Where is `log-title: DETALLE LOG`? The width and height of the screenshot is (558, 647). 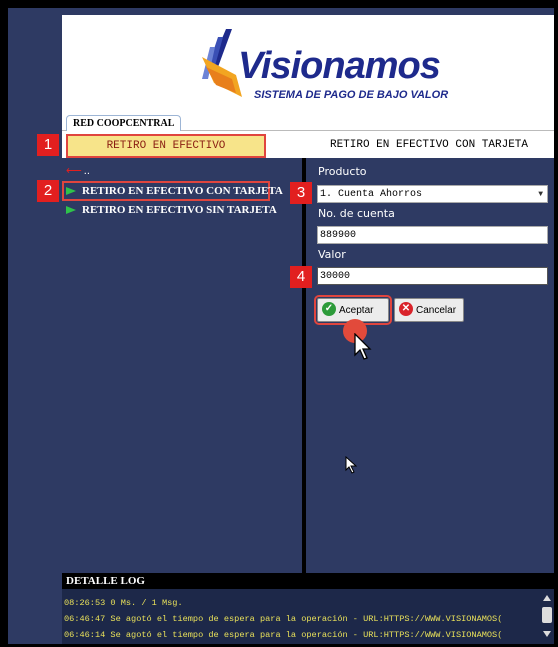 log-title: DETALLE LOG is located at coordinates (308, 581).